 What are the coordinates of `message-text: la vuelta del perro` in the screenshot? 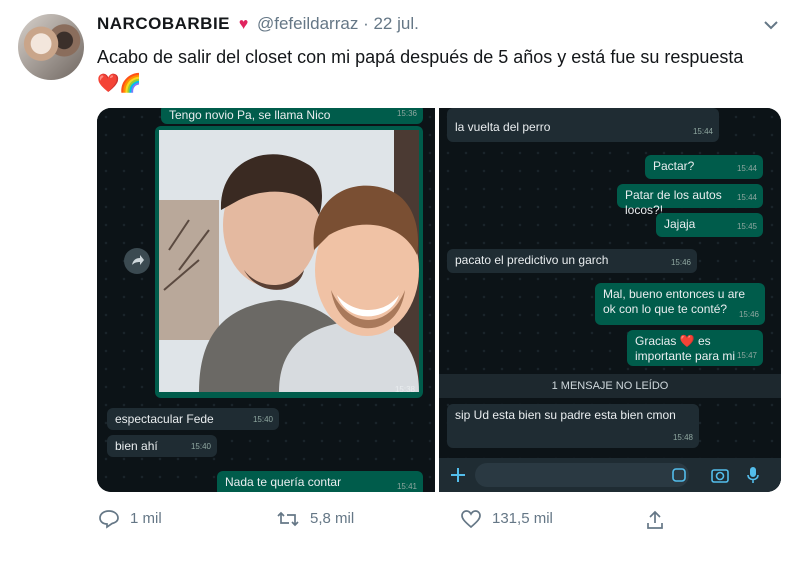 It's located at (503, 127).